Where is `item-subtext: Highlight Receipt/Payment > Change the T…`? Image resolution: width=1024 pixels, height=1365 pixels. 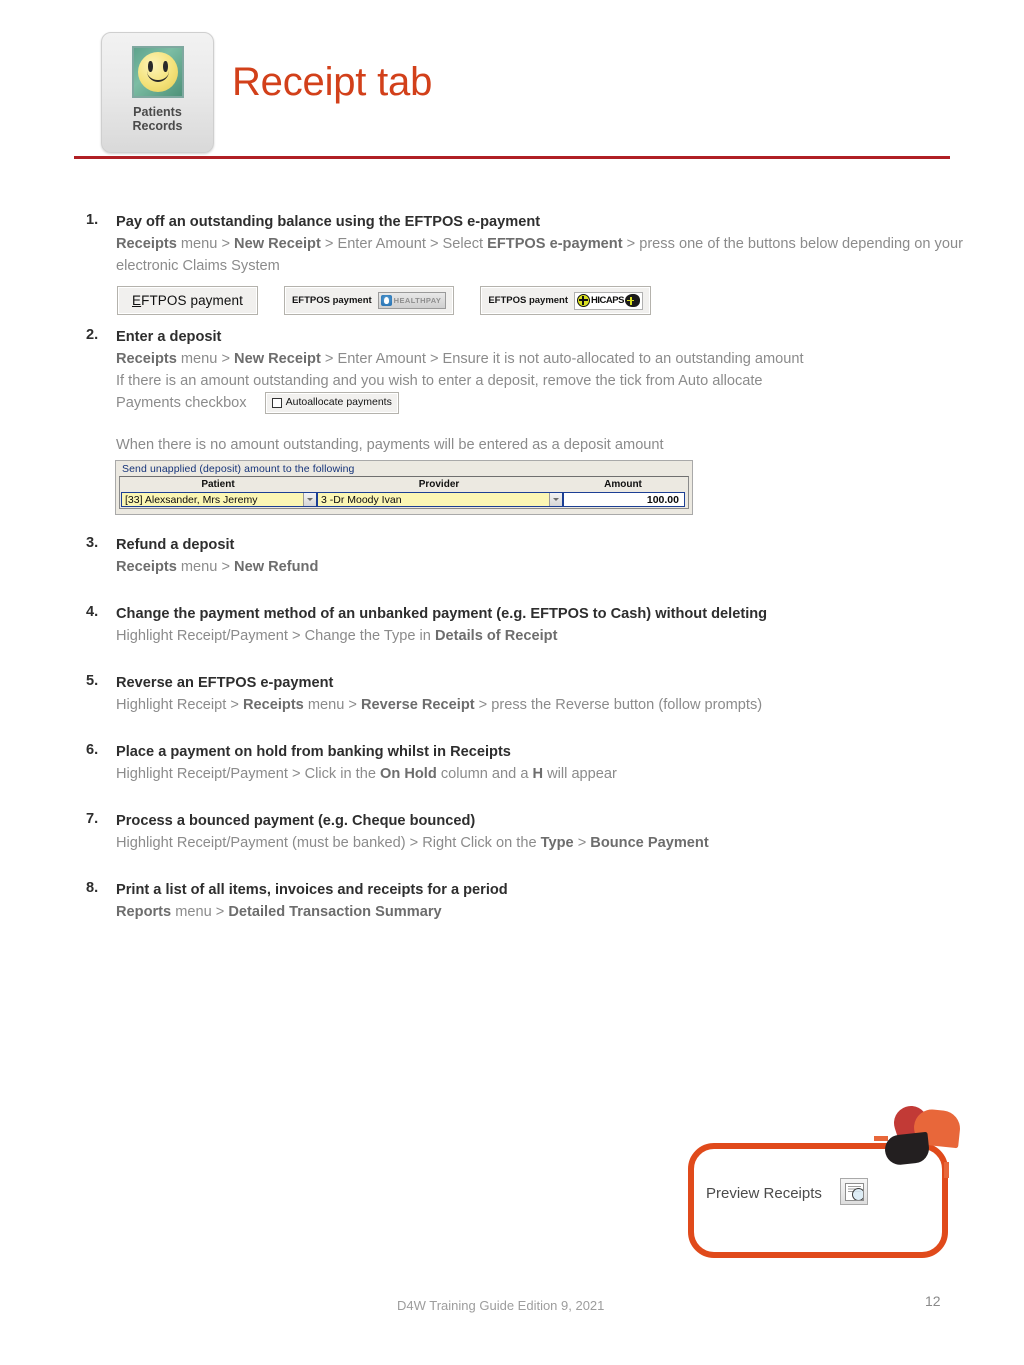
item-subtext: Highlight Receipt/Payment > Change the T… is located at coordinates (551, 636).